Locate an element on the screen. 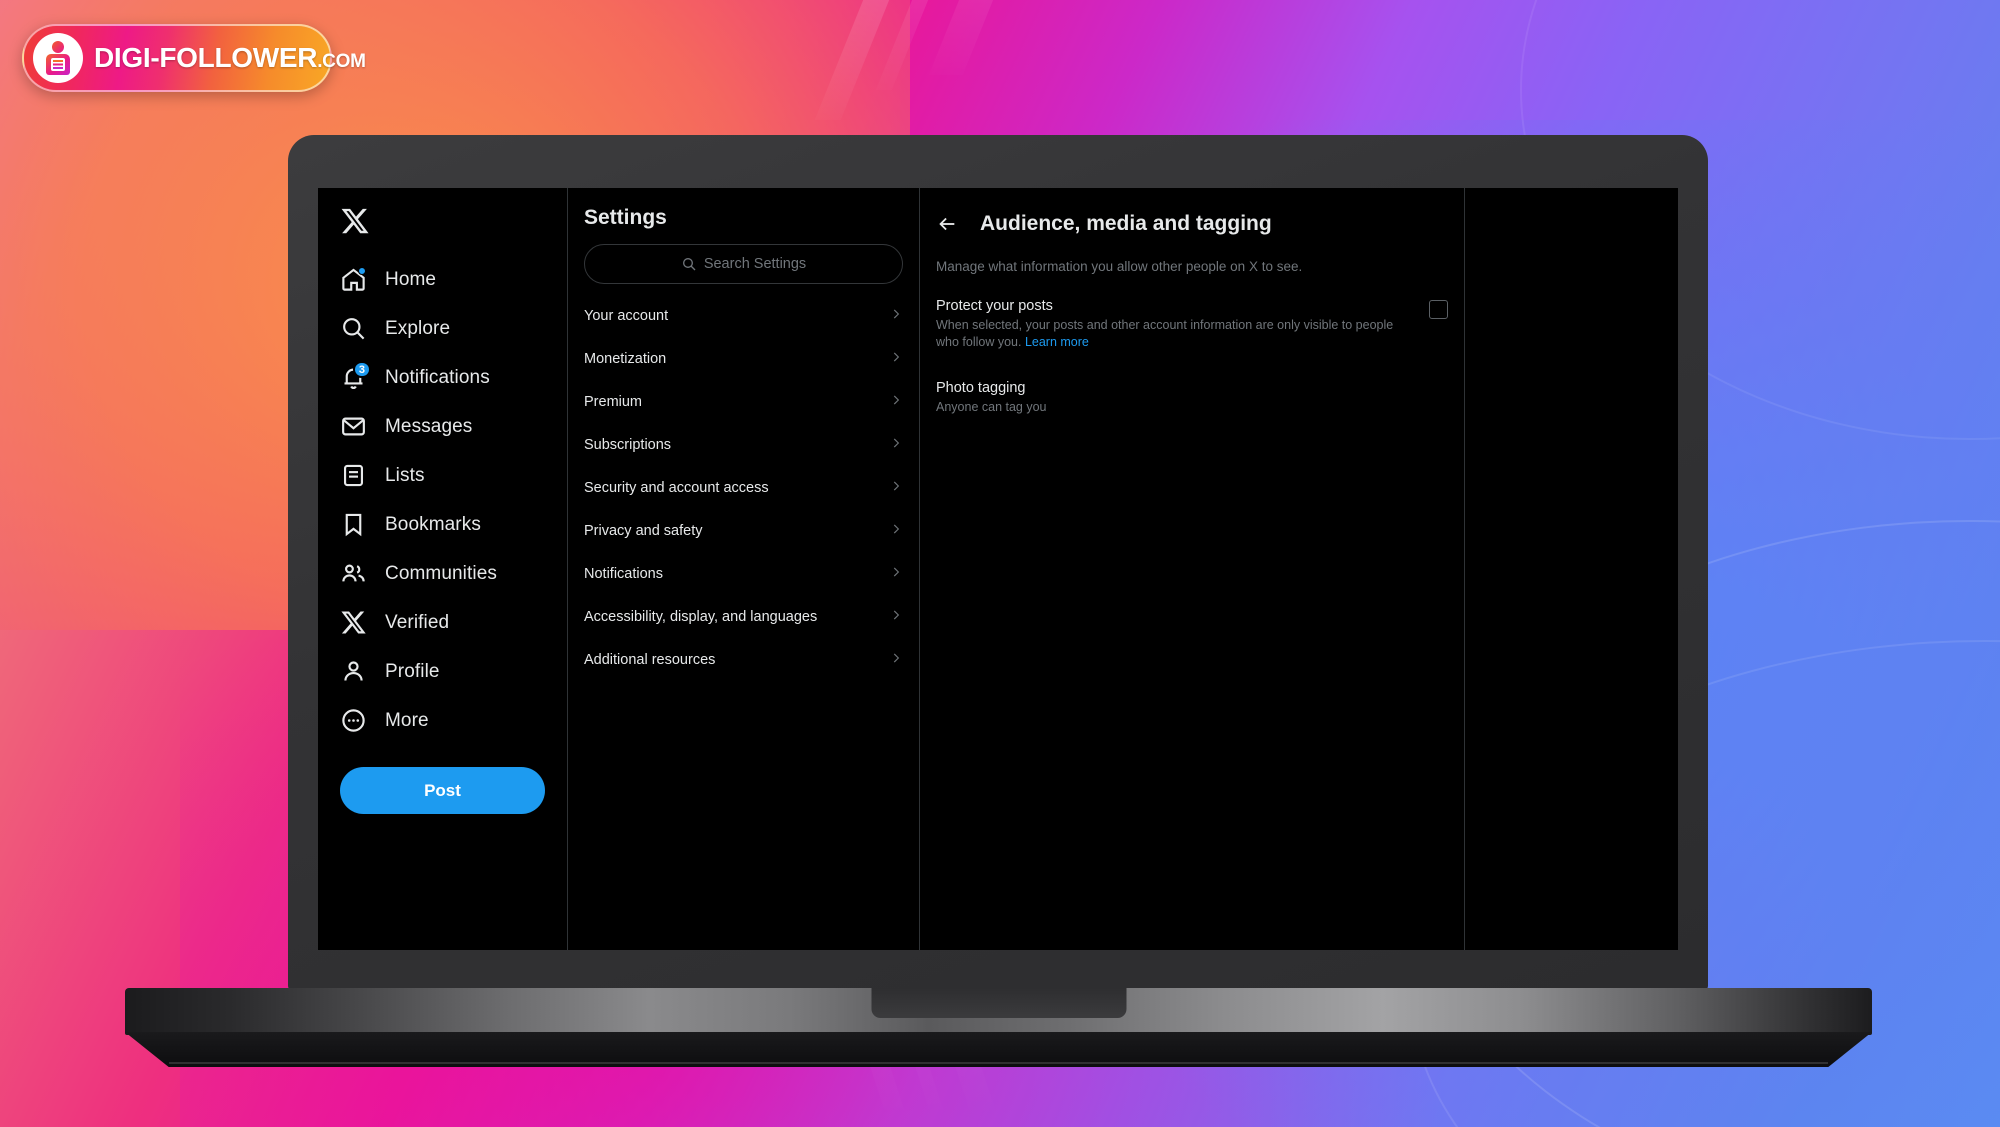 The image size is (2000, 1127). back-arrow-icon is located at coordinates (947, 224).